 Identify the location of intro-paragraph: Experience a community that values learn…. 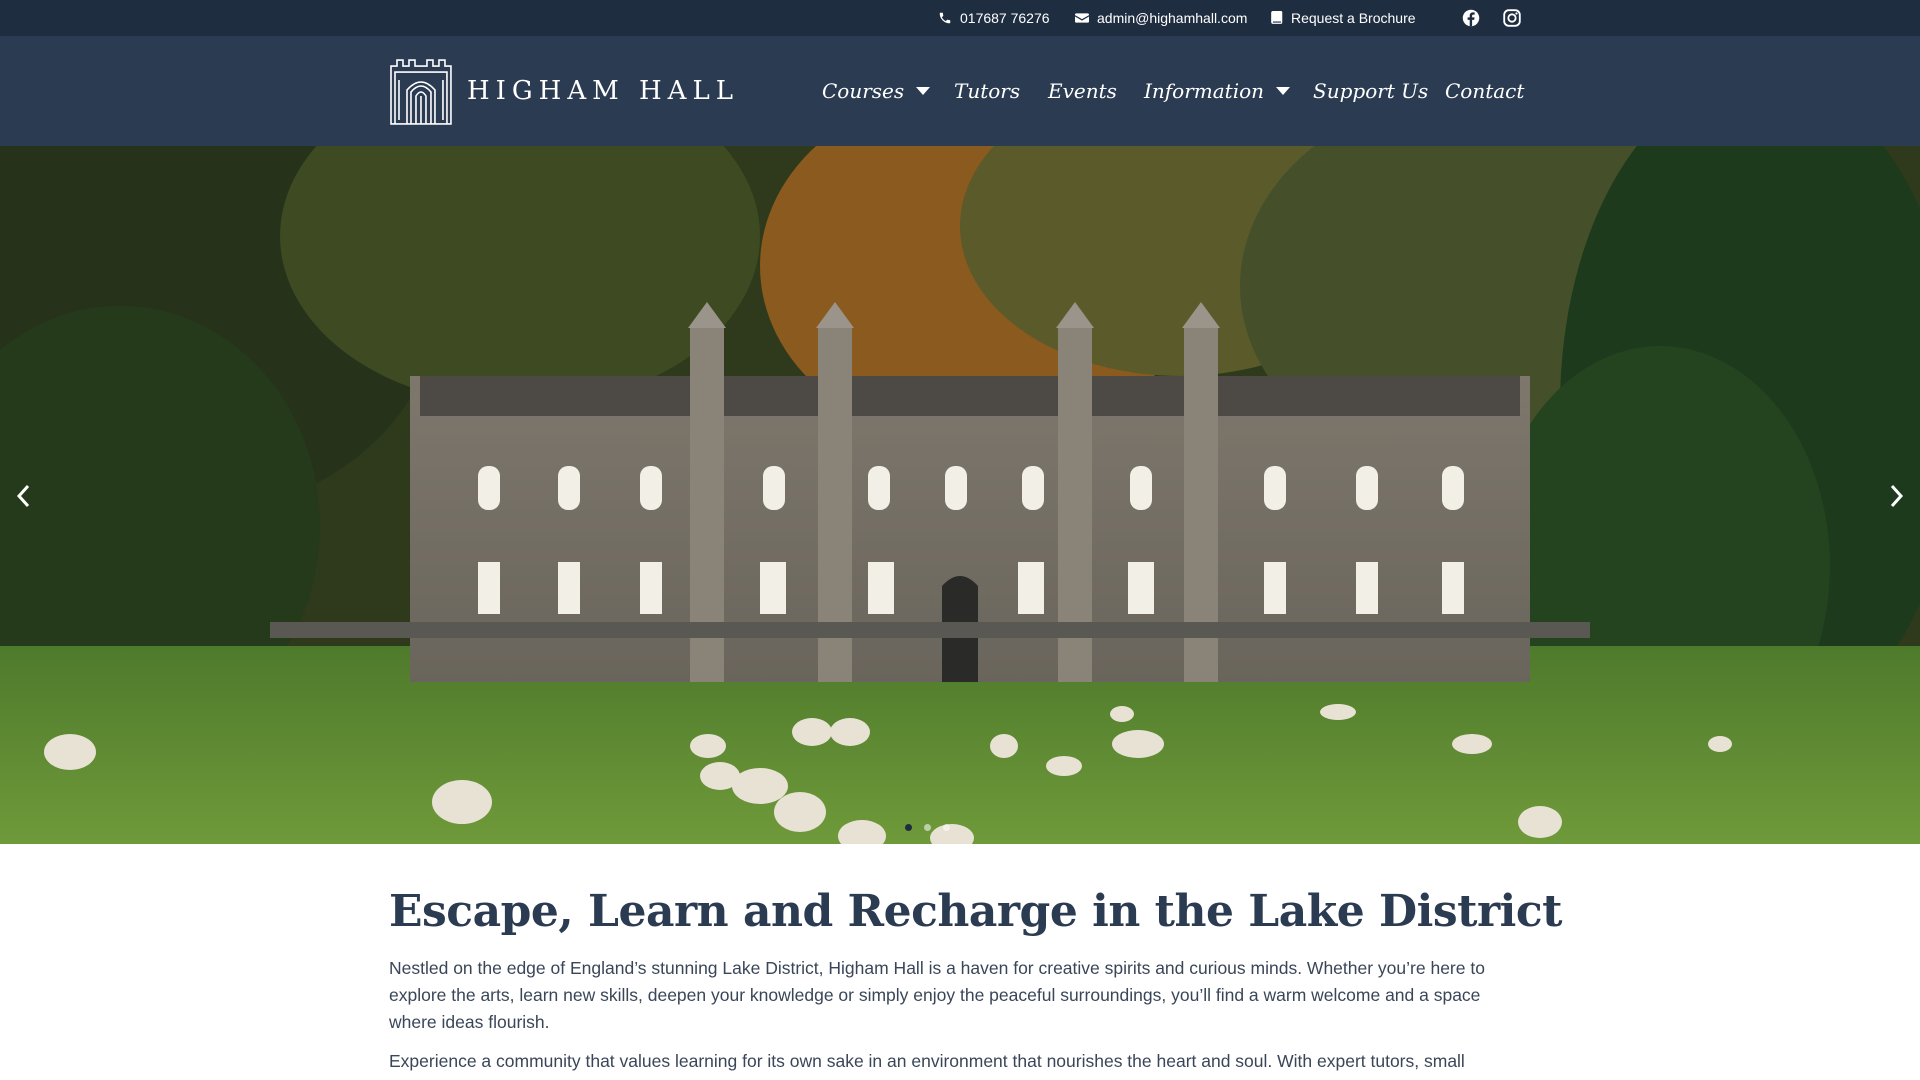
(927, 1060).